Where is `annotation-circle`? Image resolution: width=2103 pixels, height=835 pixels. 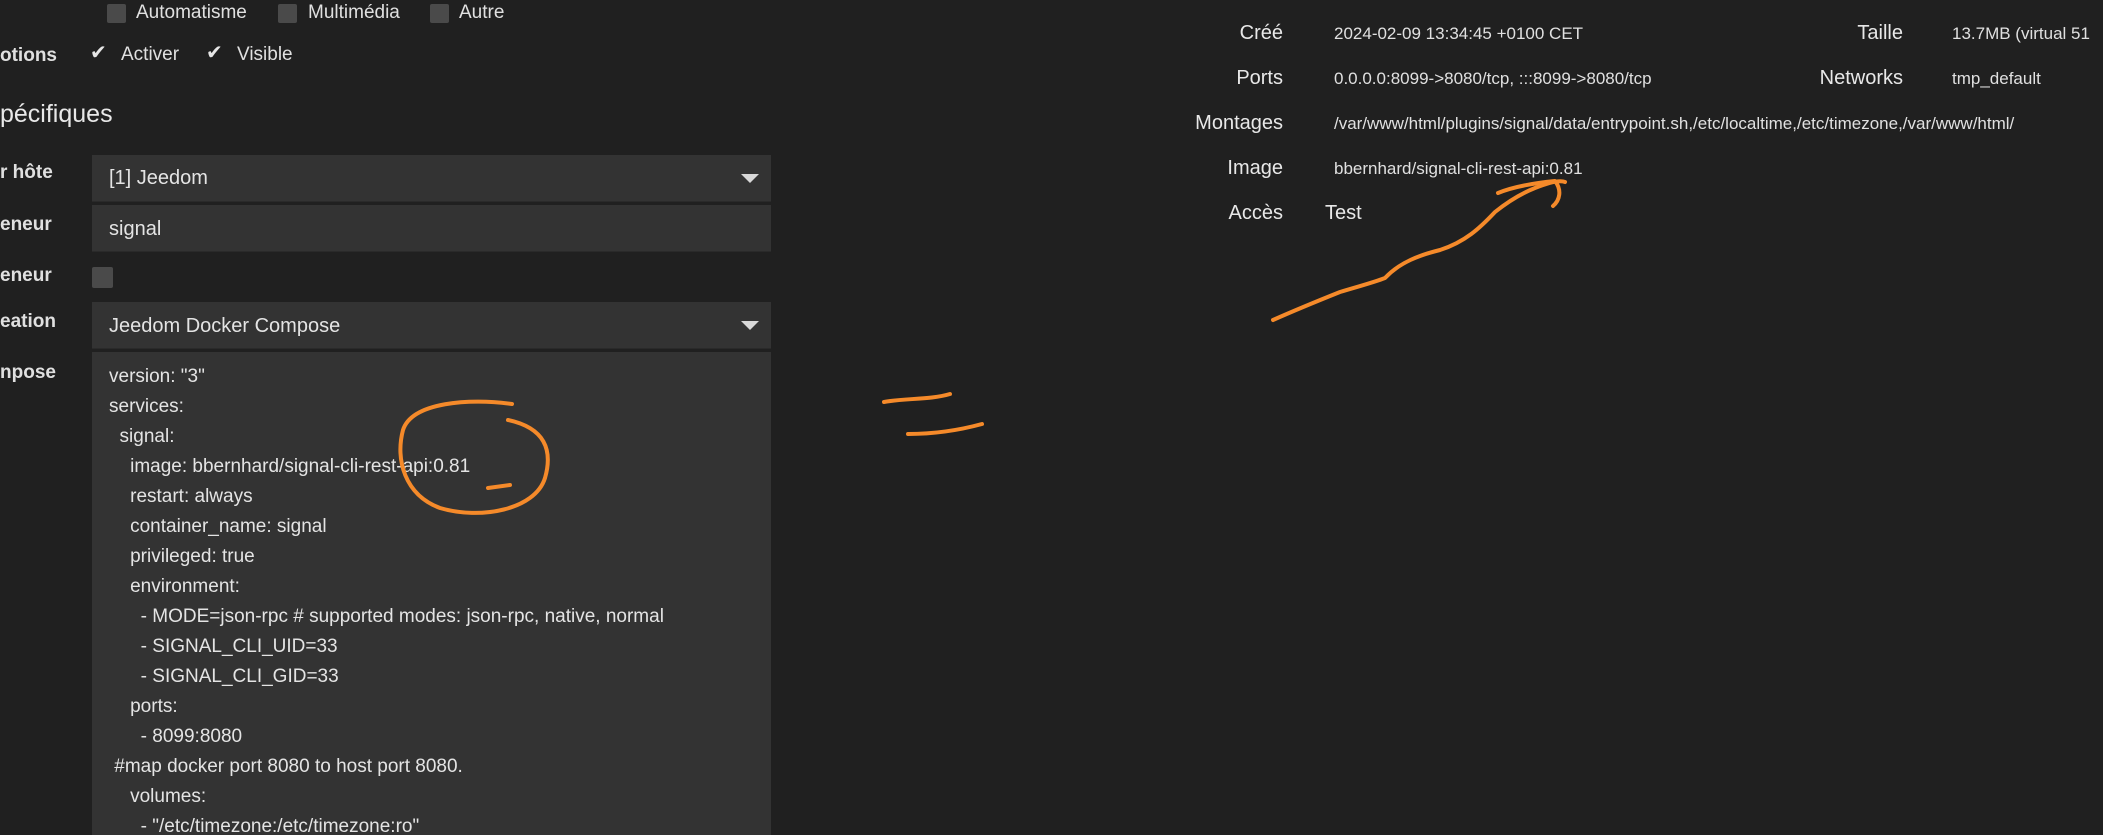
annotation-circle is located at coordinates (474, 457).